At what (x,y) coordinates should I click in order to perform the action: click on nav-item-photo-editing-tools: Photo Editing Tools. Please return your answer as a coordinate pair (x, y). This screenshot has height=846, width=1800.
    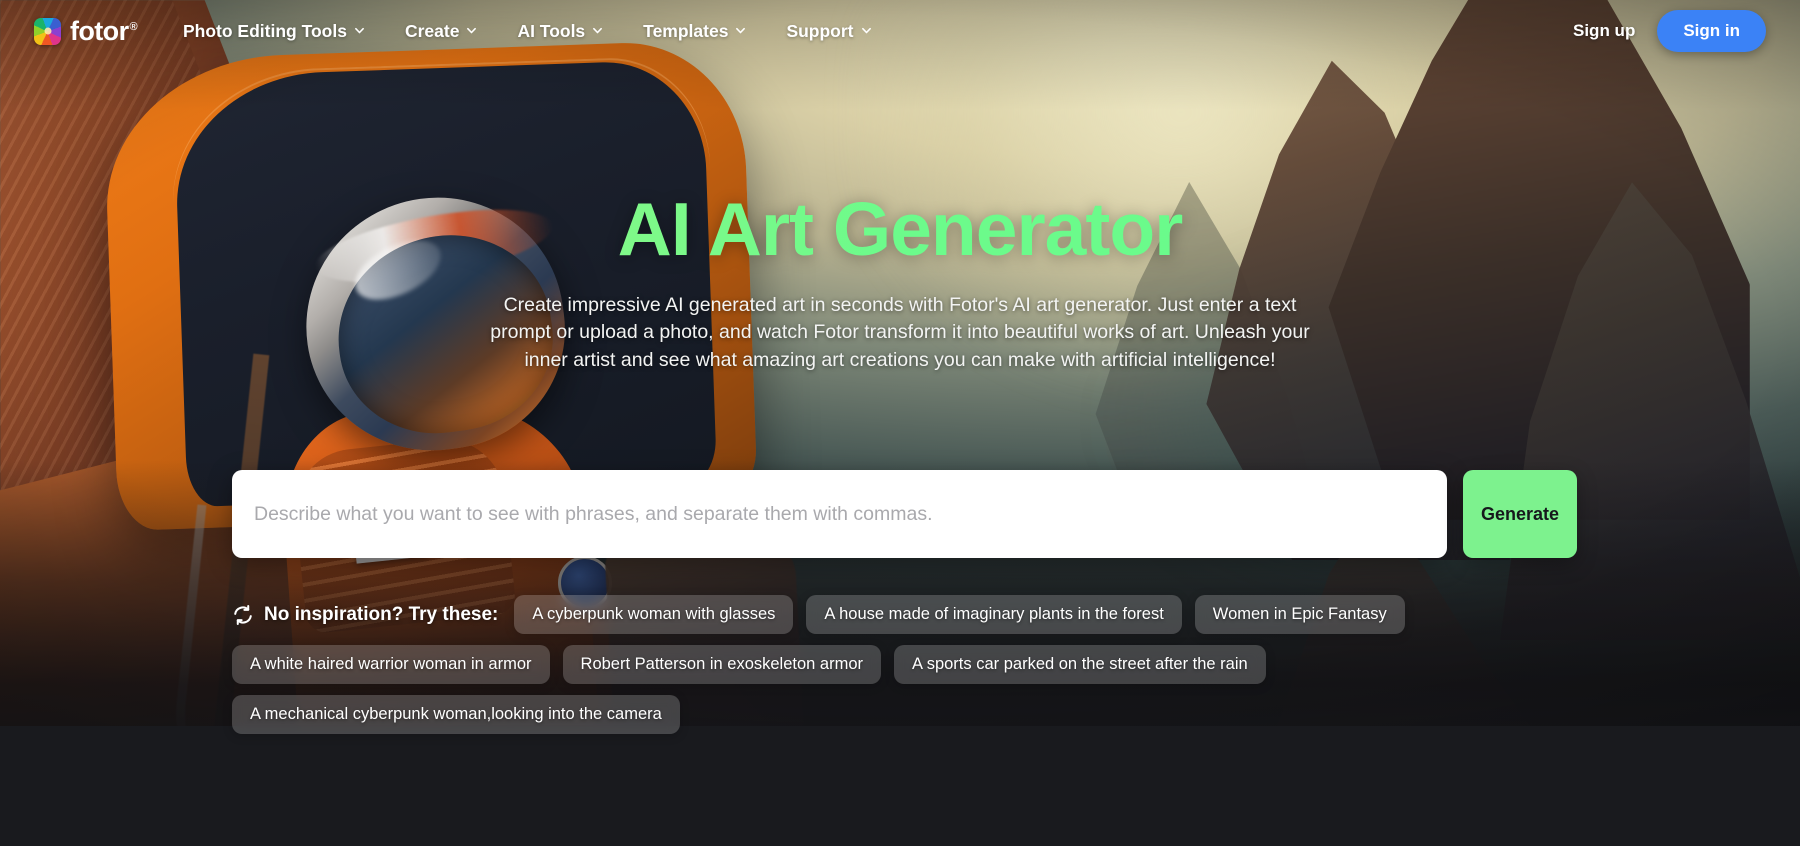
    Looking at the image, I should click on (274, 31).